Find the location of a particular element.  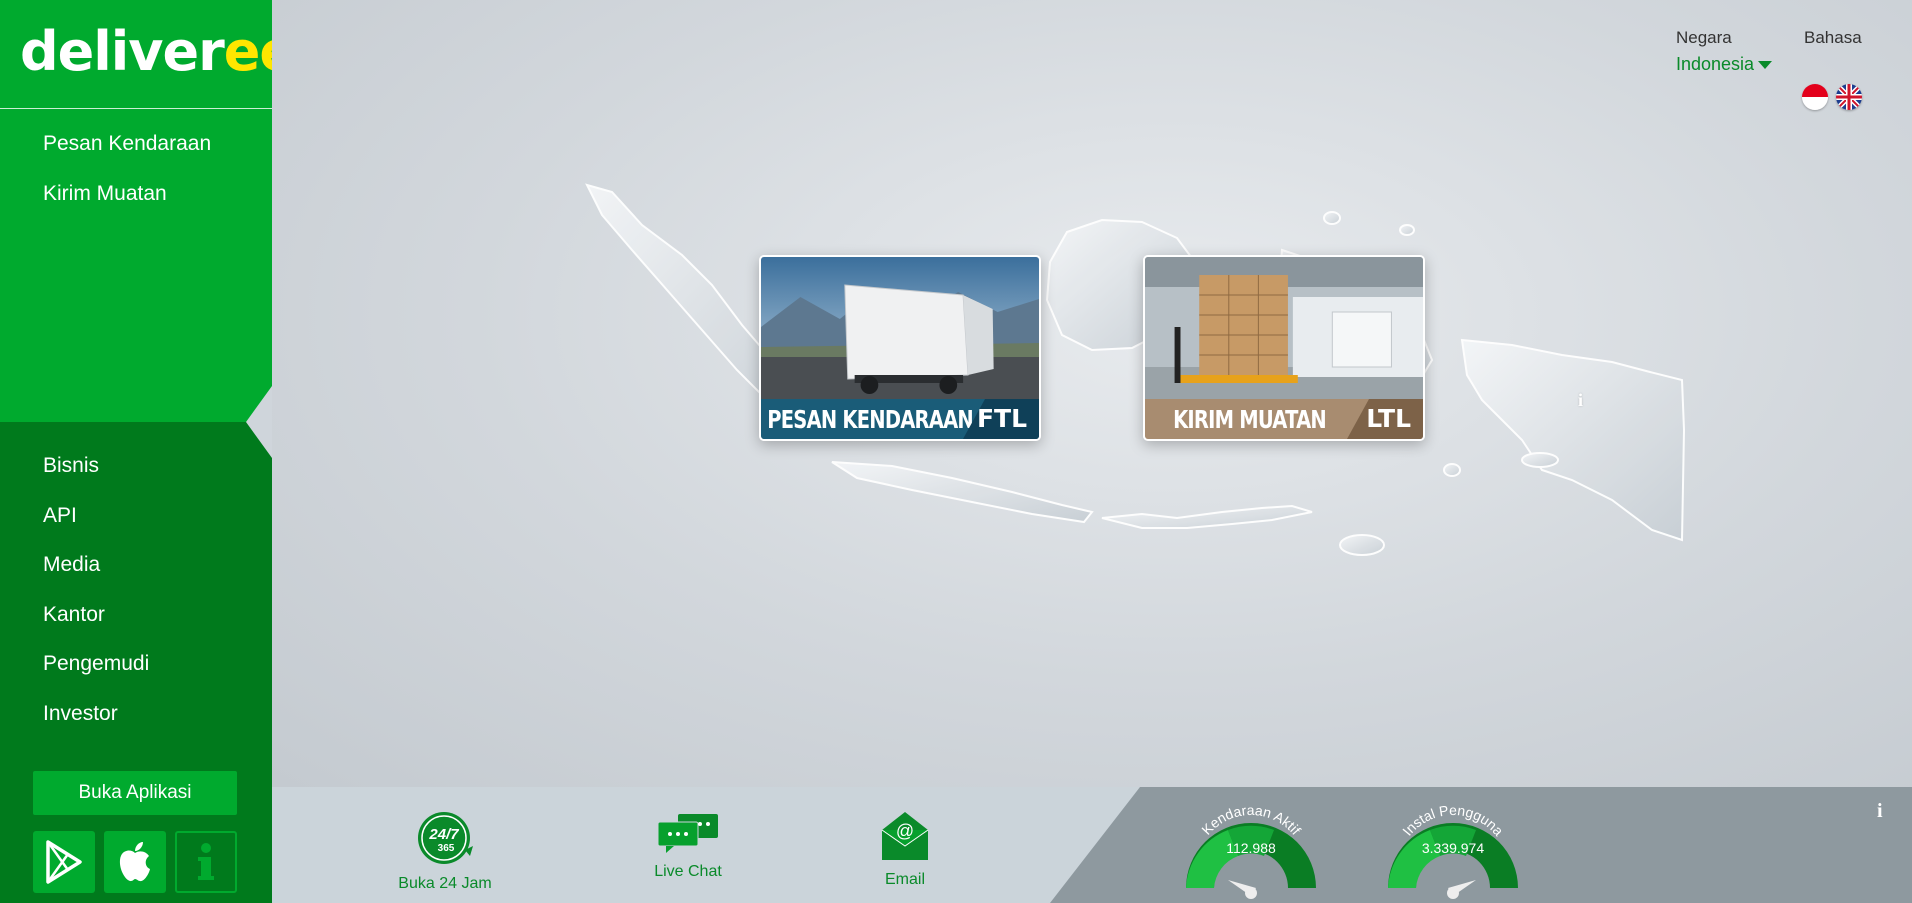

gauge-value-kendaraan-aktif: 112.988 is located at coordinates (1251, 848).